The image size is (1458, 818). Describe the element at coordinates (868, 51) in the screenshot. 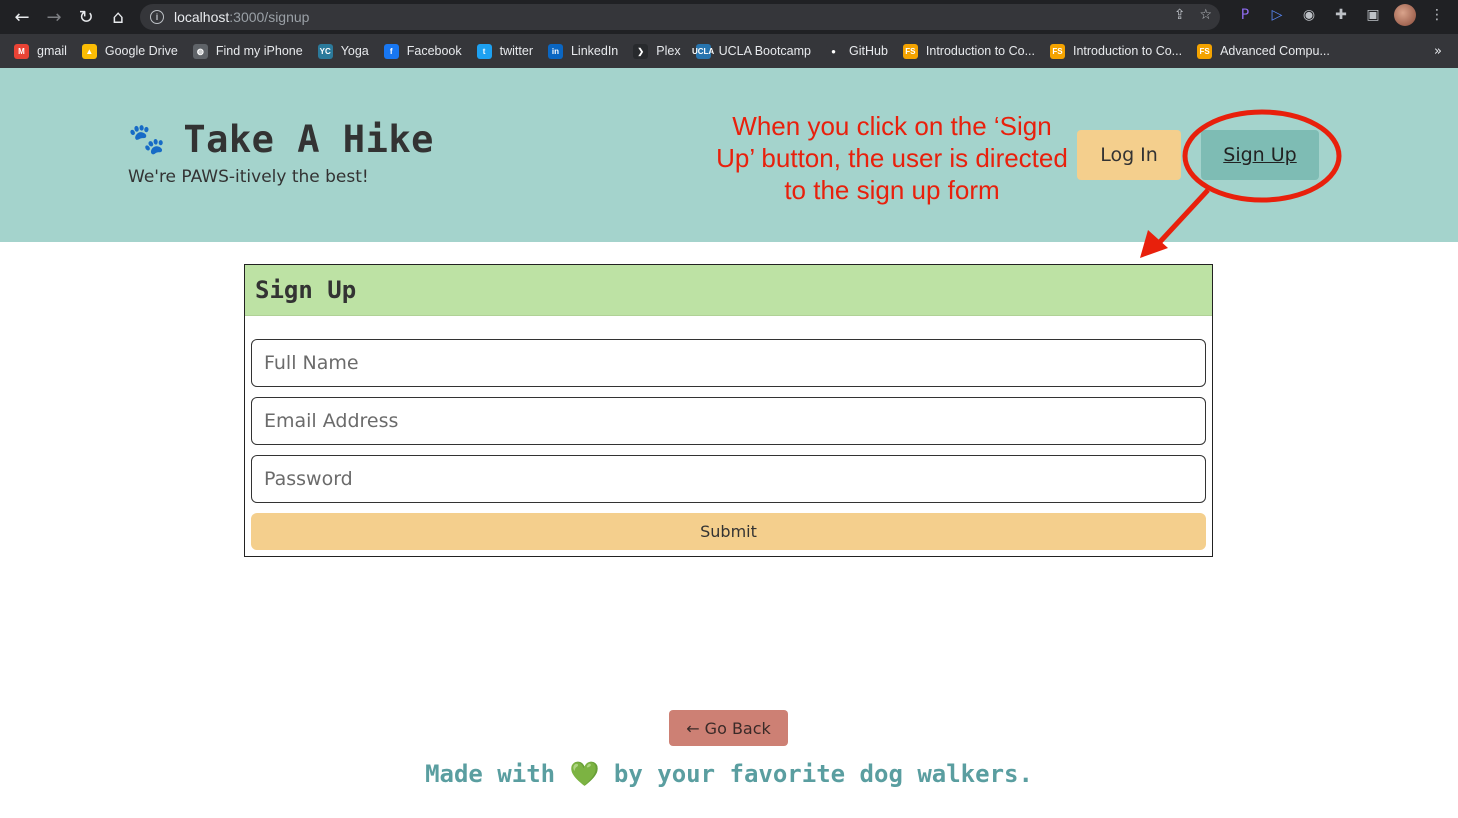

I see `bookmark-label: GitHub` at that location.